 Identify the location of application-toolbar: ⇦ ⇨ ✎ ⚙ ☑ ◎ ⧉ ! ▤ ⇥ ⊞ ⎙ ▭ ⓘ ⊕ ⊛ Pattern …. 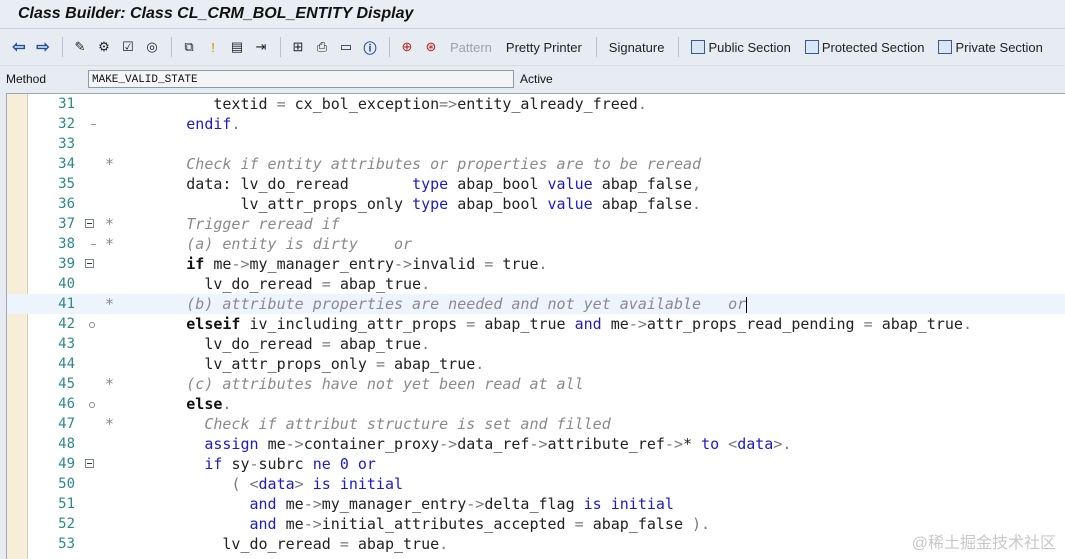
(532, 47).